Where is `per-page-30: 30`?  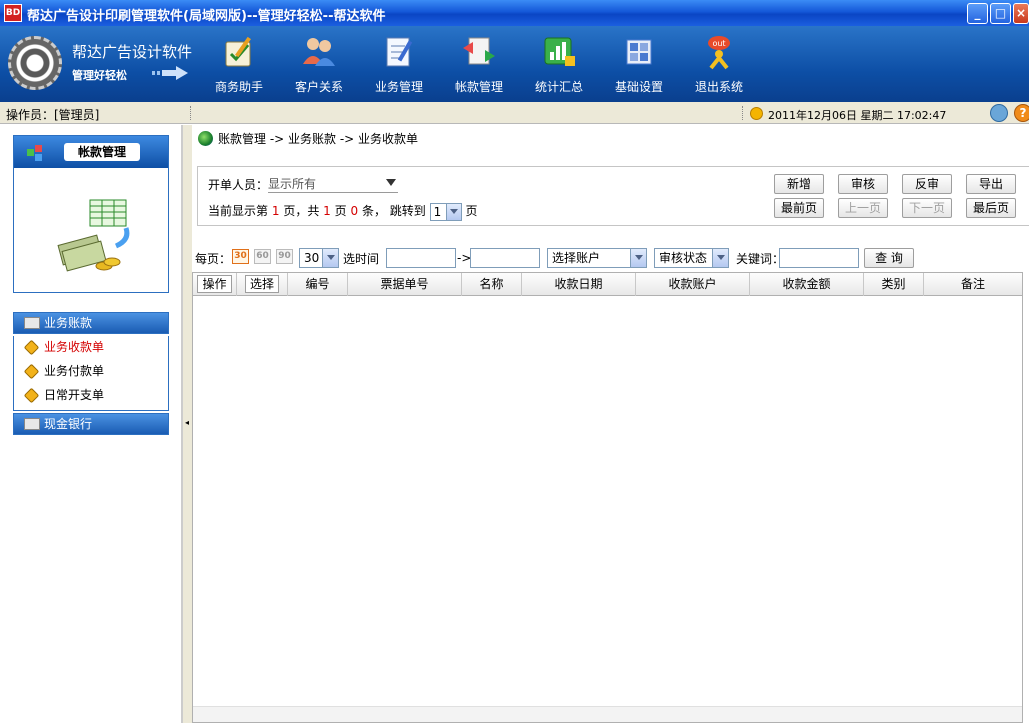 per-page-30: 30 is located at coordinates (240, 256).